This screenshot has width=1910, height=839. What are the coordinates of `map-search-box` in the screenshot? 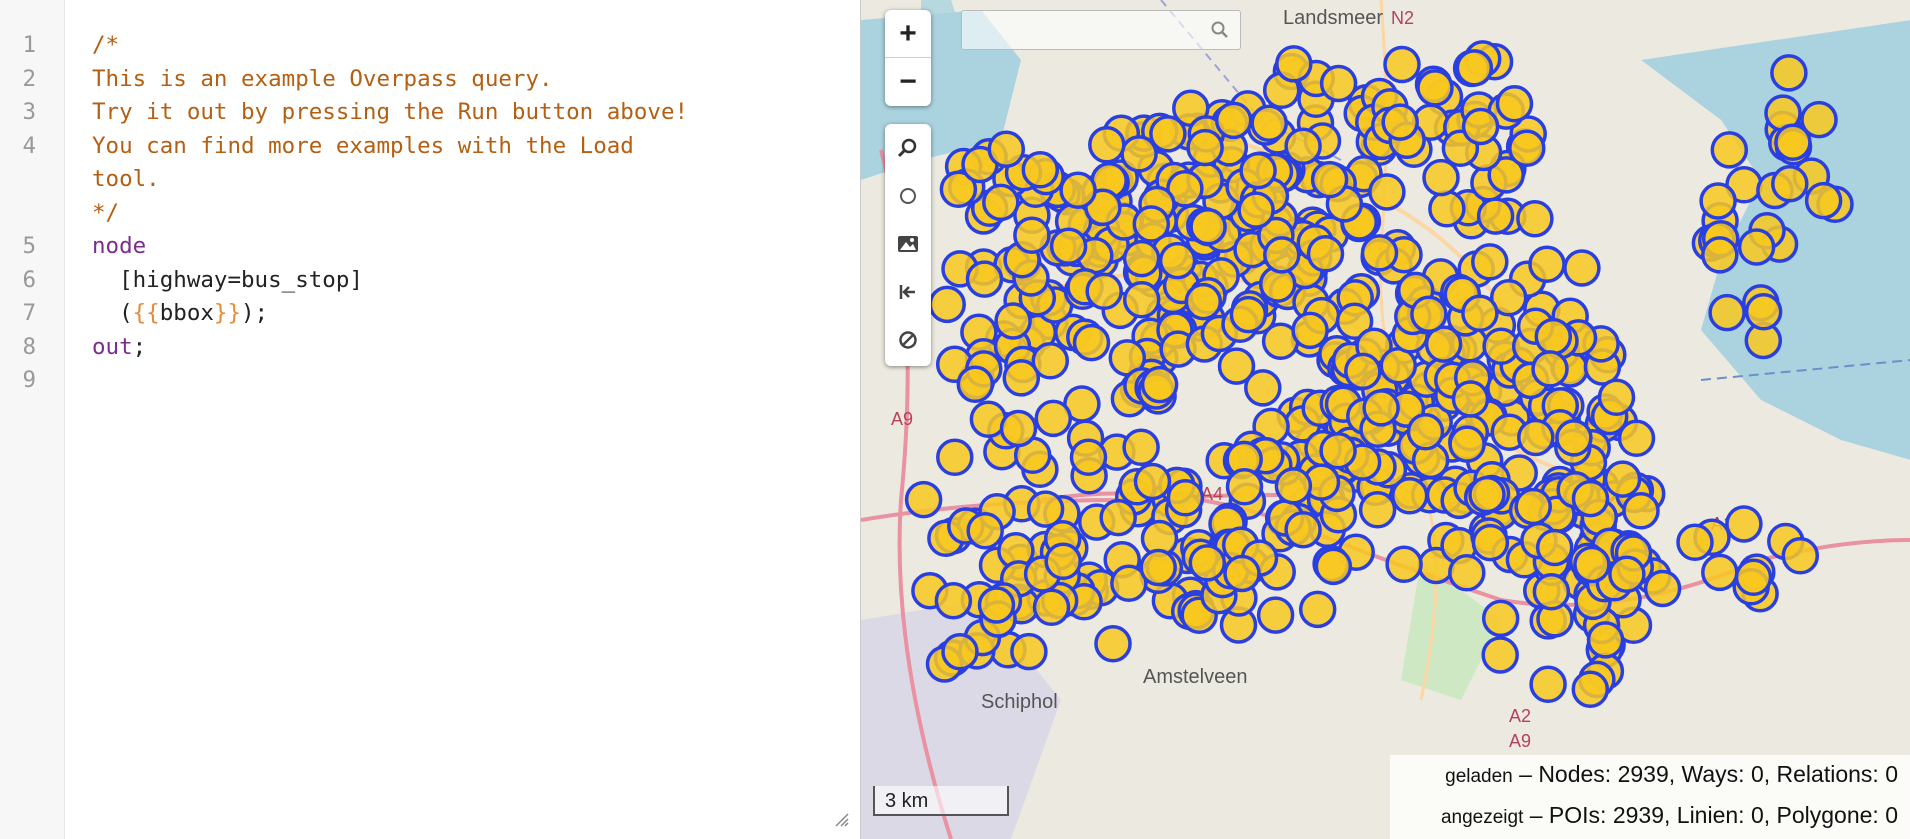 It's located at (1101, 30).